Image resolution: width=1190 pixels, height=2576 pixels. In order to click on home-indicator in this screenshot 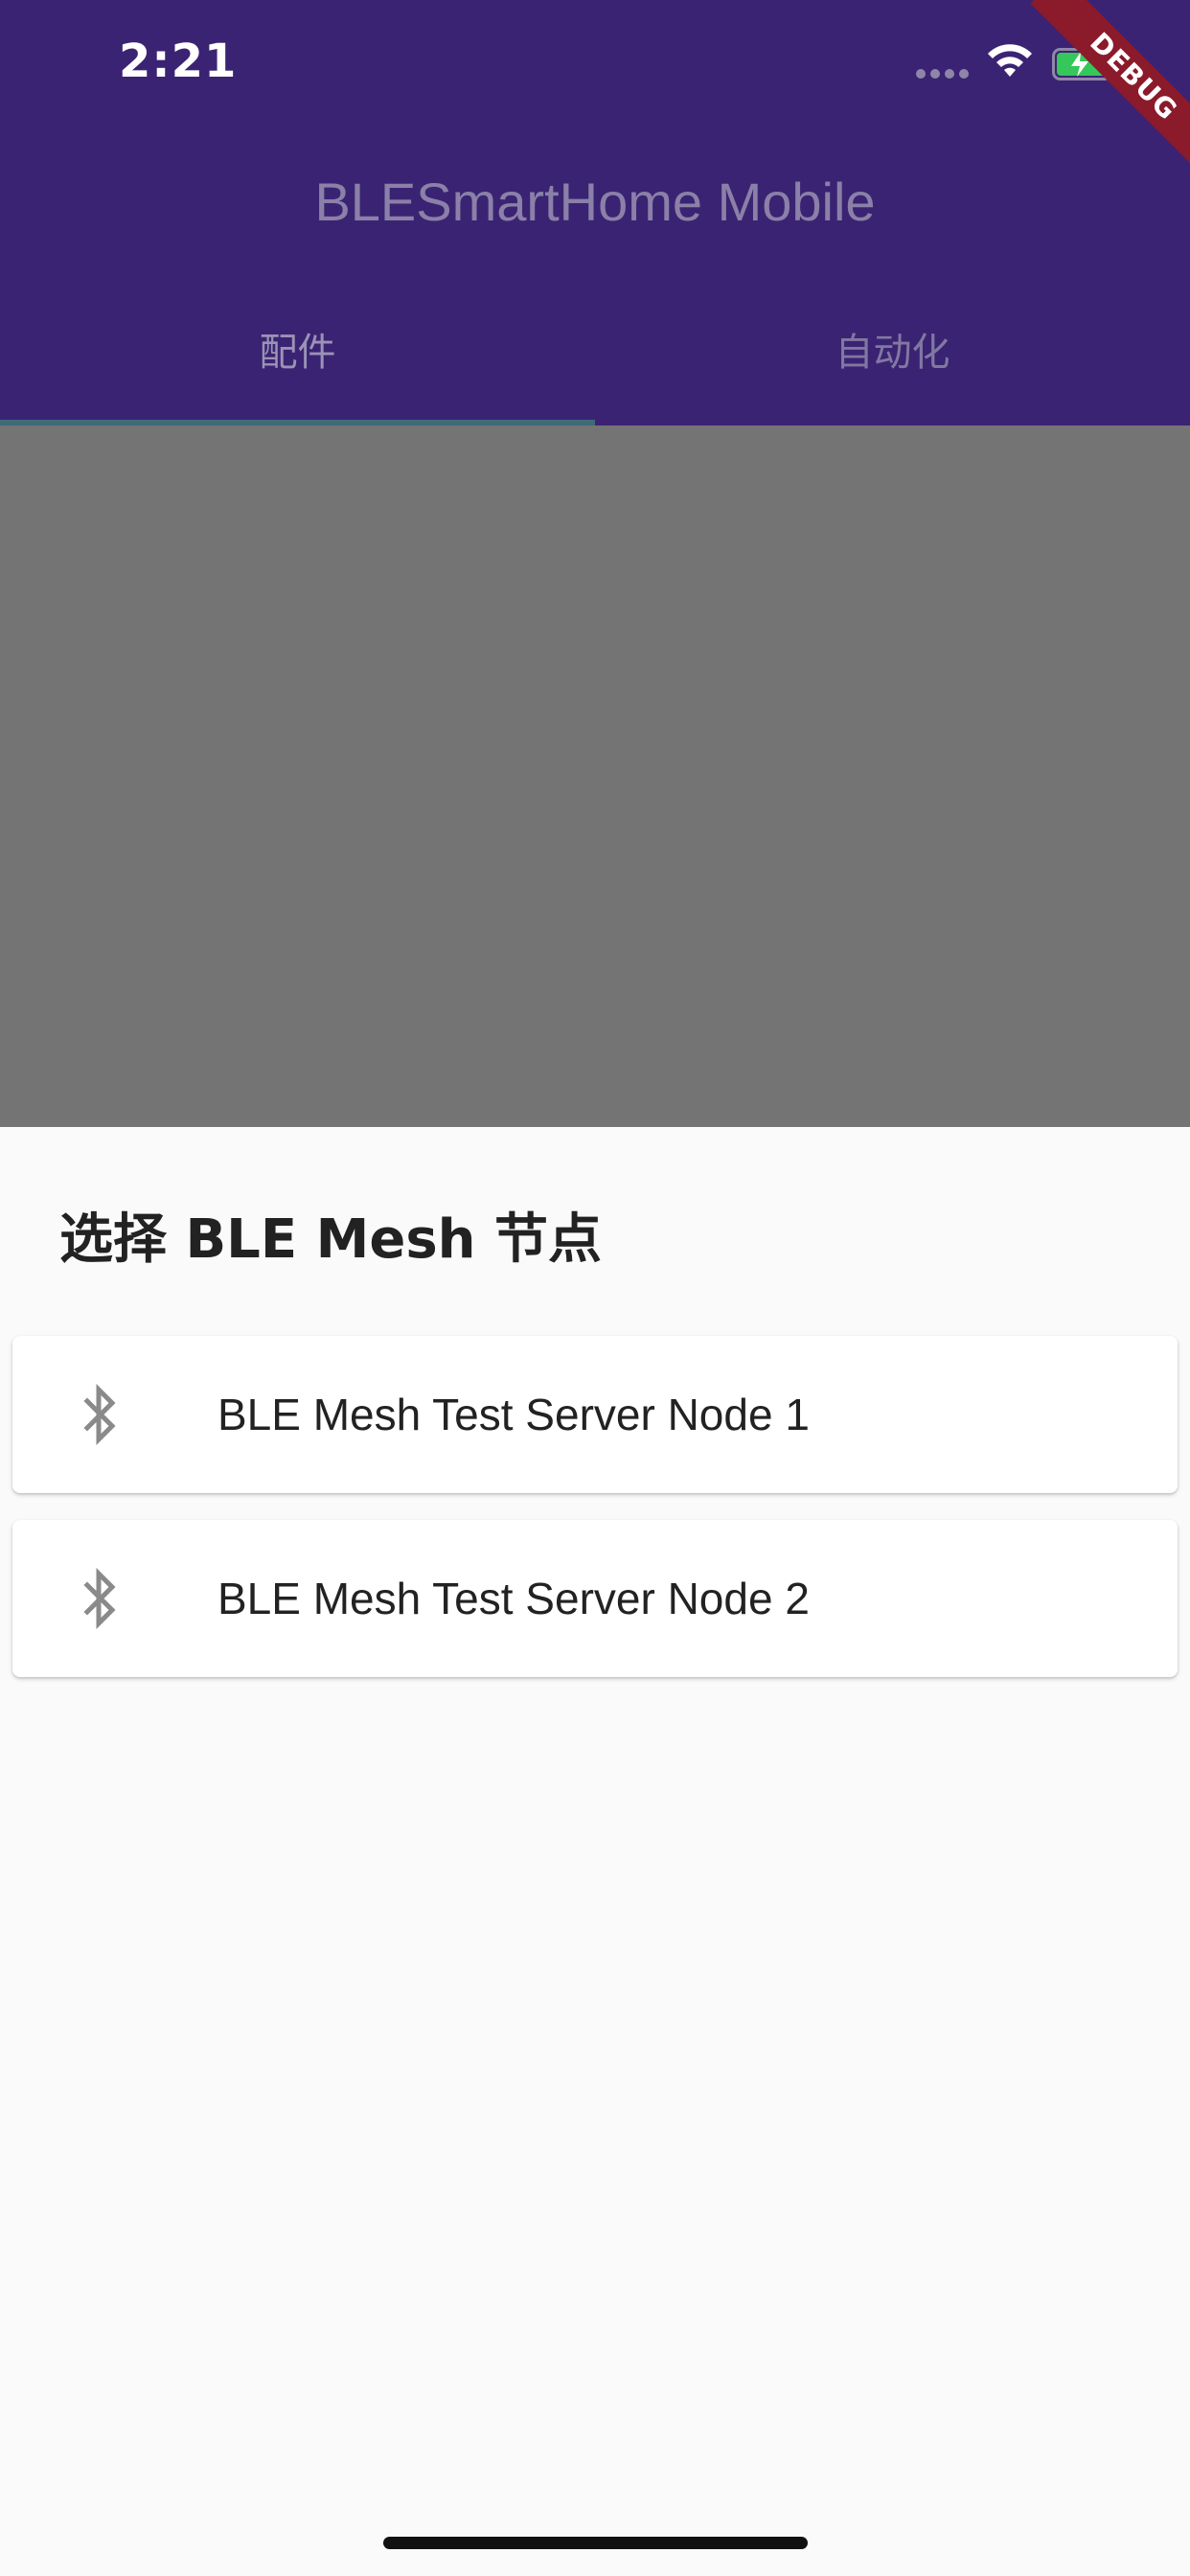, I will do `click(595, 2543)`.